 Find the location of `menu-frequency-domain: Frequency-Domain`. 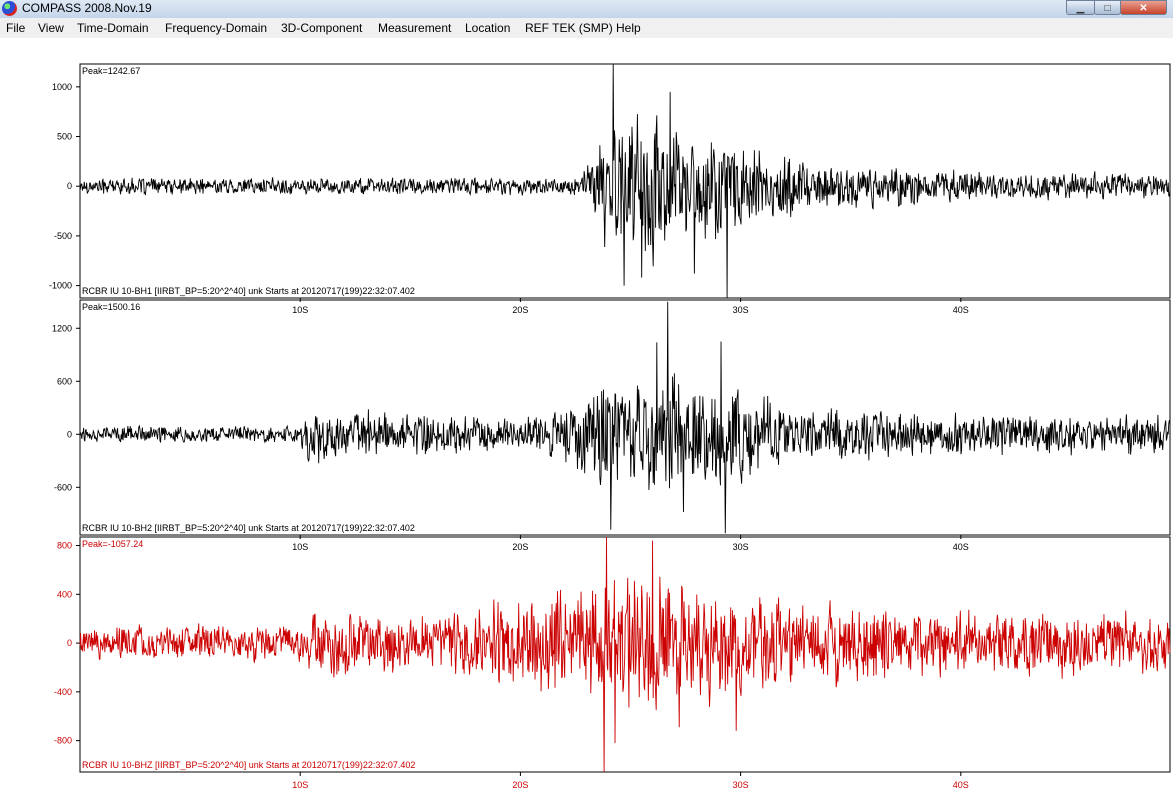

menu-frequency-domain: Frequency-Domain is located at coordinates (216, 28).